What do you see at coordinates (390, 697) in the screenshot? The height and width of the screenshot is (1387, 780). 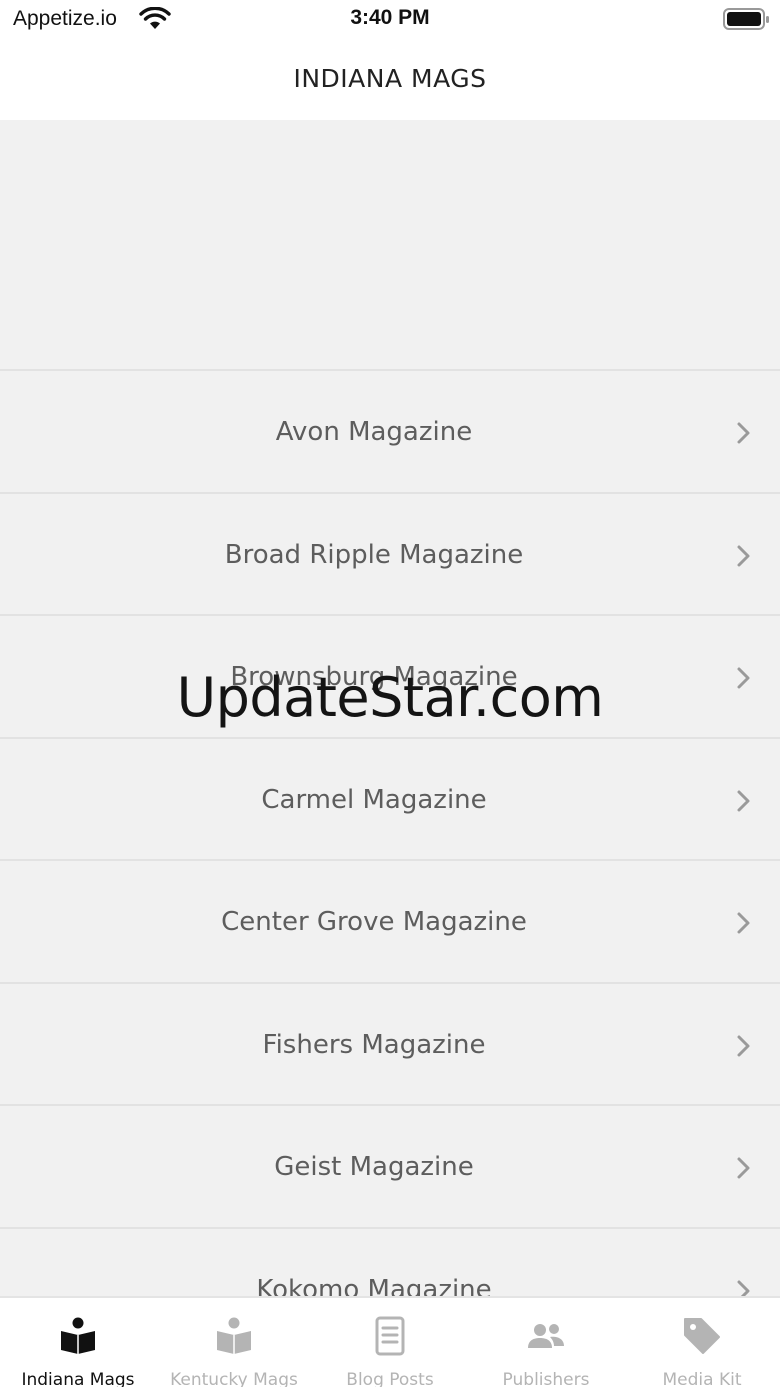 I see `watermark-text: UpdateStar.com` at bounding box center [390, 697].